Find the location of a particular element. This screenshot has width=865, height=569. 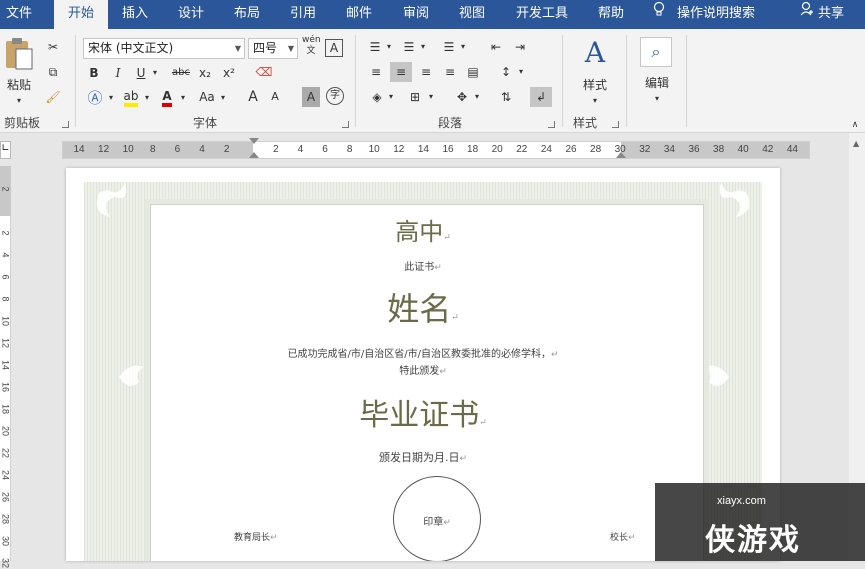

strikethrough-button: abc is located at coordinates (181, 73).